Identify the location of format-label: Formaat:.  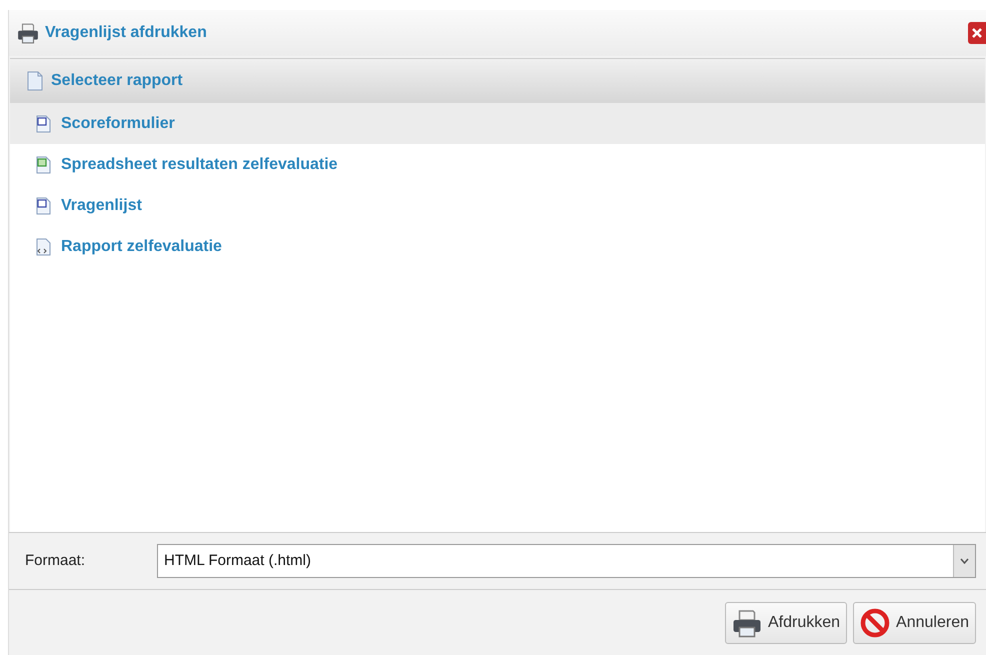
(55, 560).